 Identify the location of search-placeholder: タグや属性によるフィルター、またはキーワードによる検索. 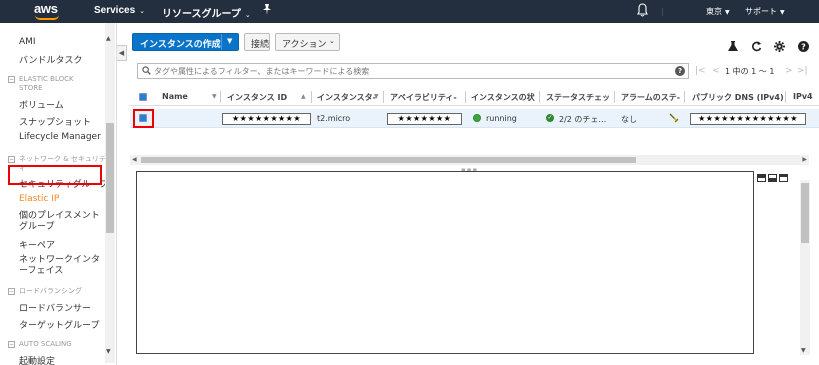
(262, 71).